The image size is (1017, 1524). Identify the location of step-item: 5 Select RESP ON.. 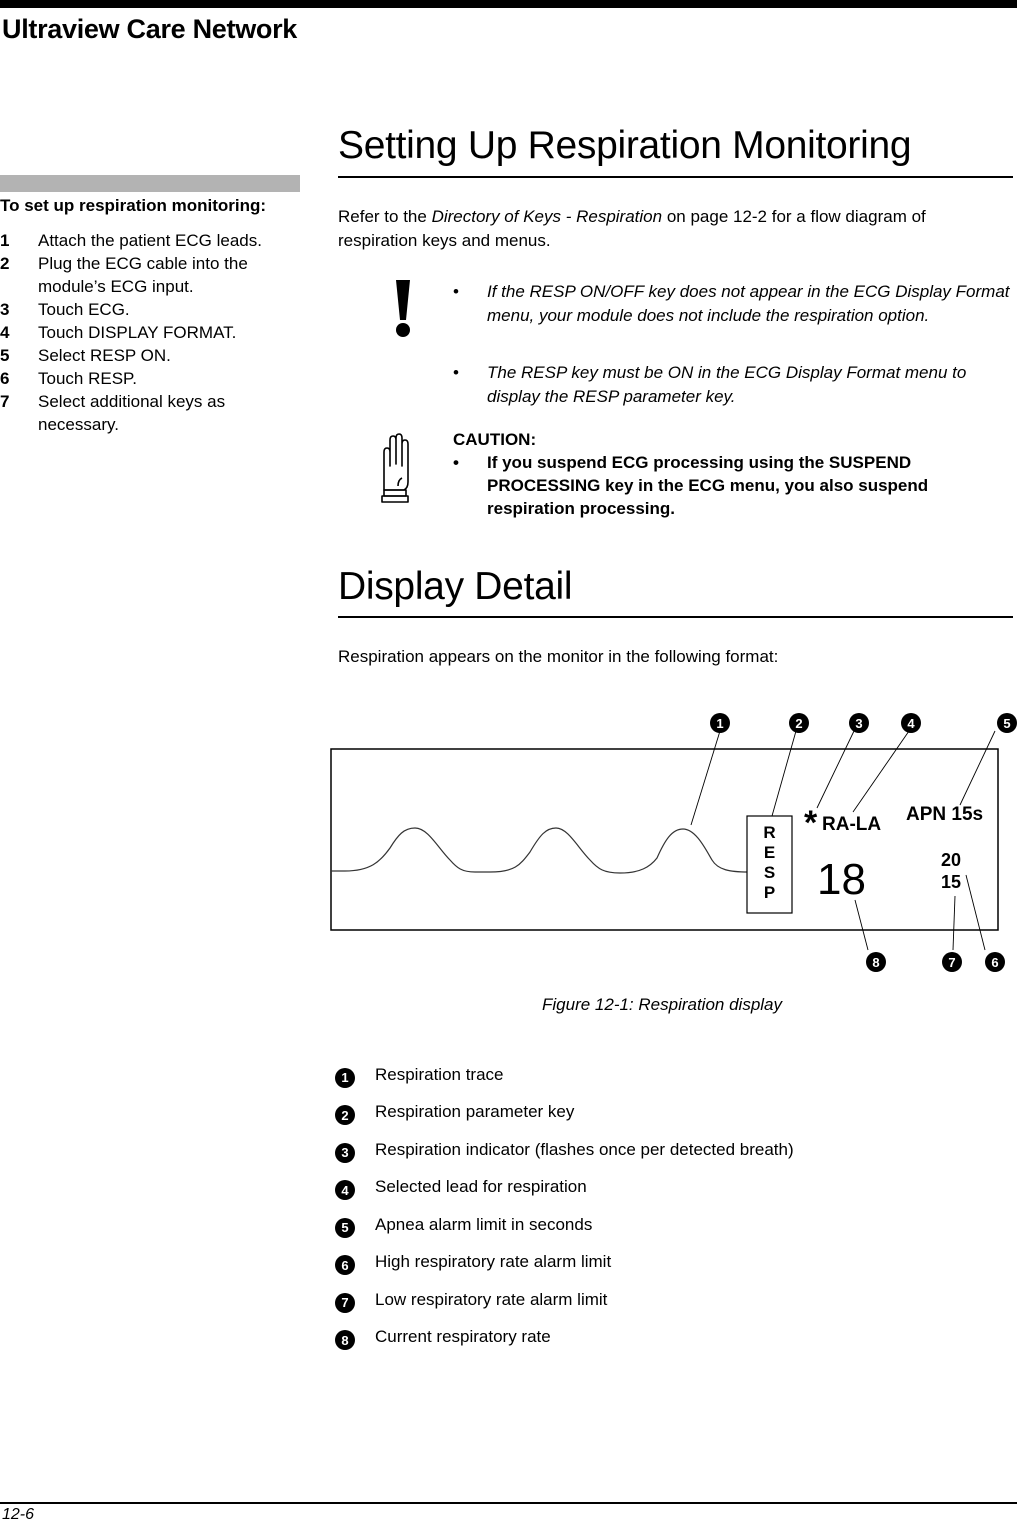
(150, 355).